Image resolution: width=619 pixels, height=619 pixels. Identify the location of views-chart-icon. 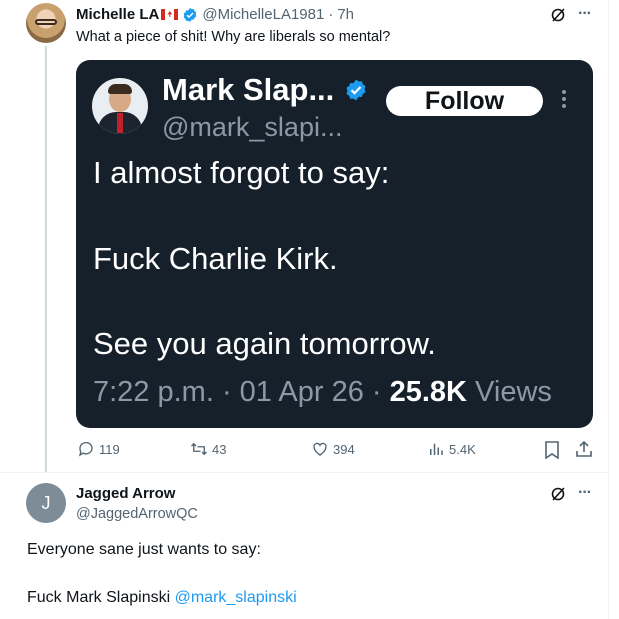
(436, 449).